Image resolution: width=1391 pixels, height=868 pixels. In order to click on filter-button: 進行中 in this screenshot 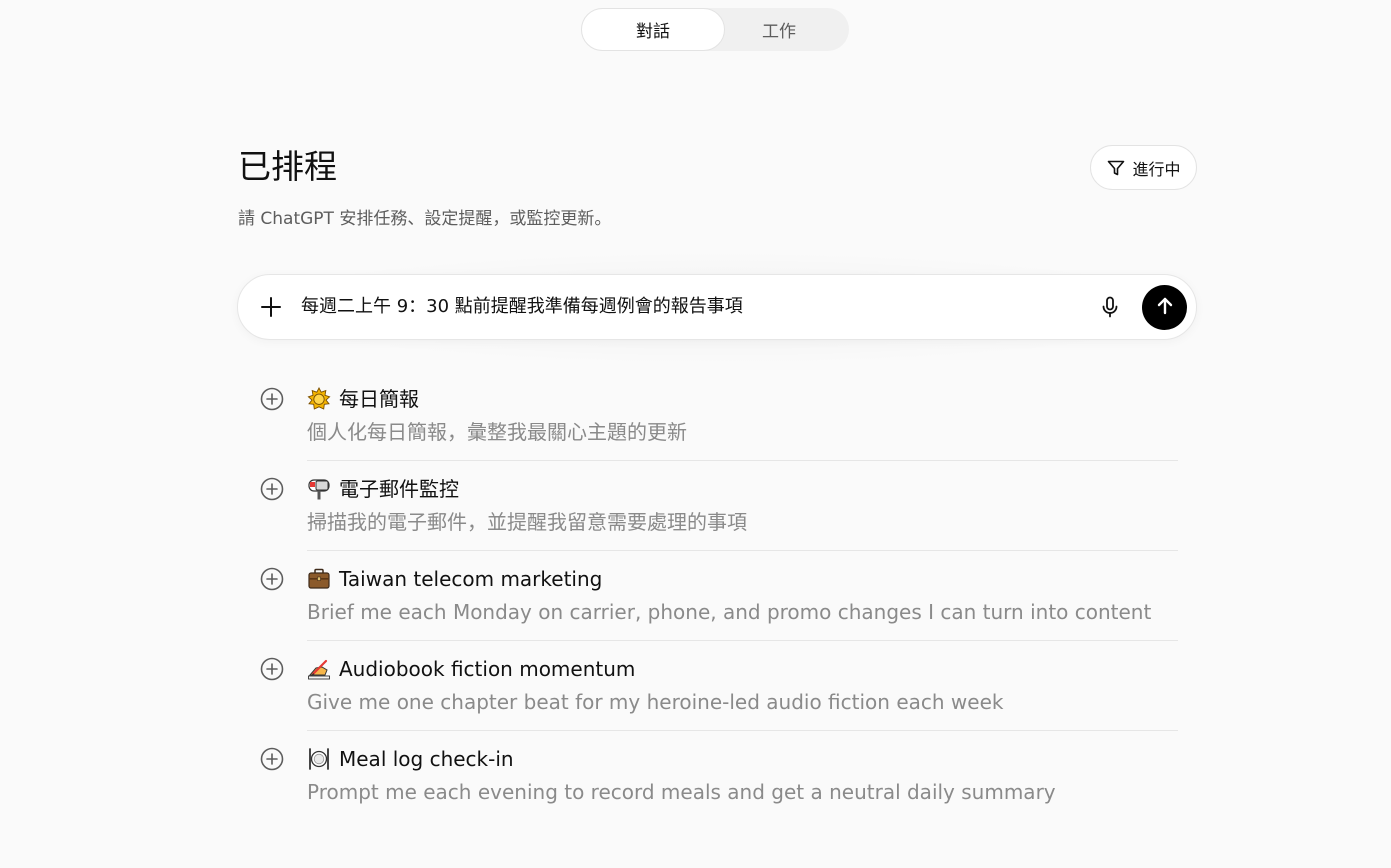, I will do `click(1143, 167)`.